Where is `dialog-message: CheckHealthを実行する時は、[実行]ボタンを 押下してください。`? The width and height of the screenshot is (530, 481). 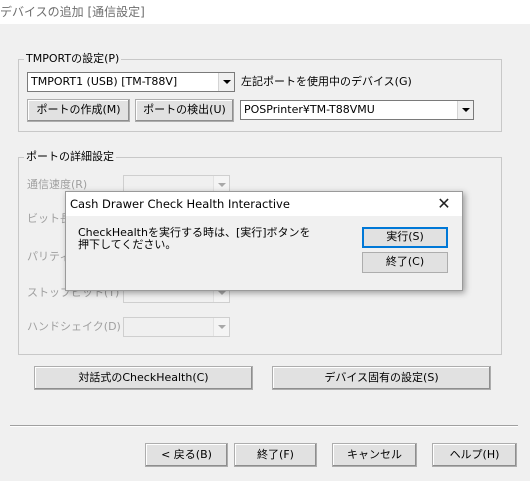
dialog-message: CheckHealthを実行する時は、[実行]ボタンを 押下してください。 is located at coordinates (213, 239).